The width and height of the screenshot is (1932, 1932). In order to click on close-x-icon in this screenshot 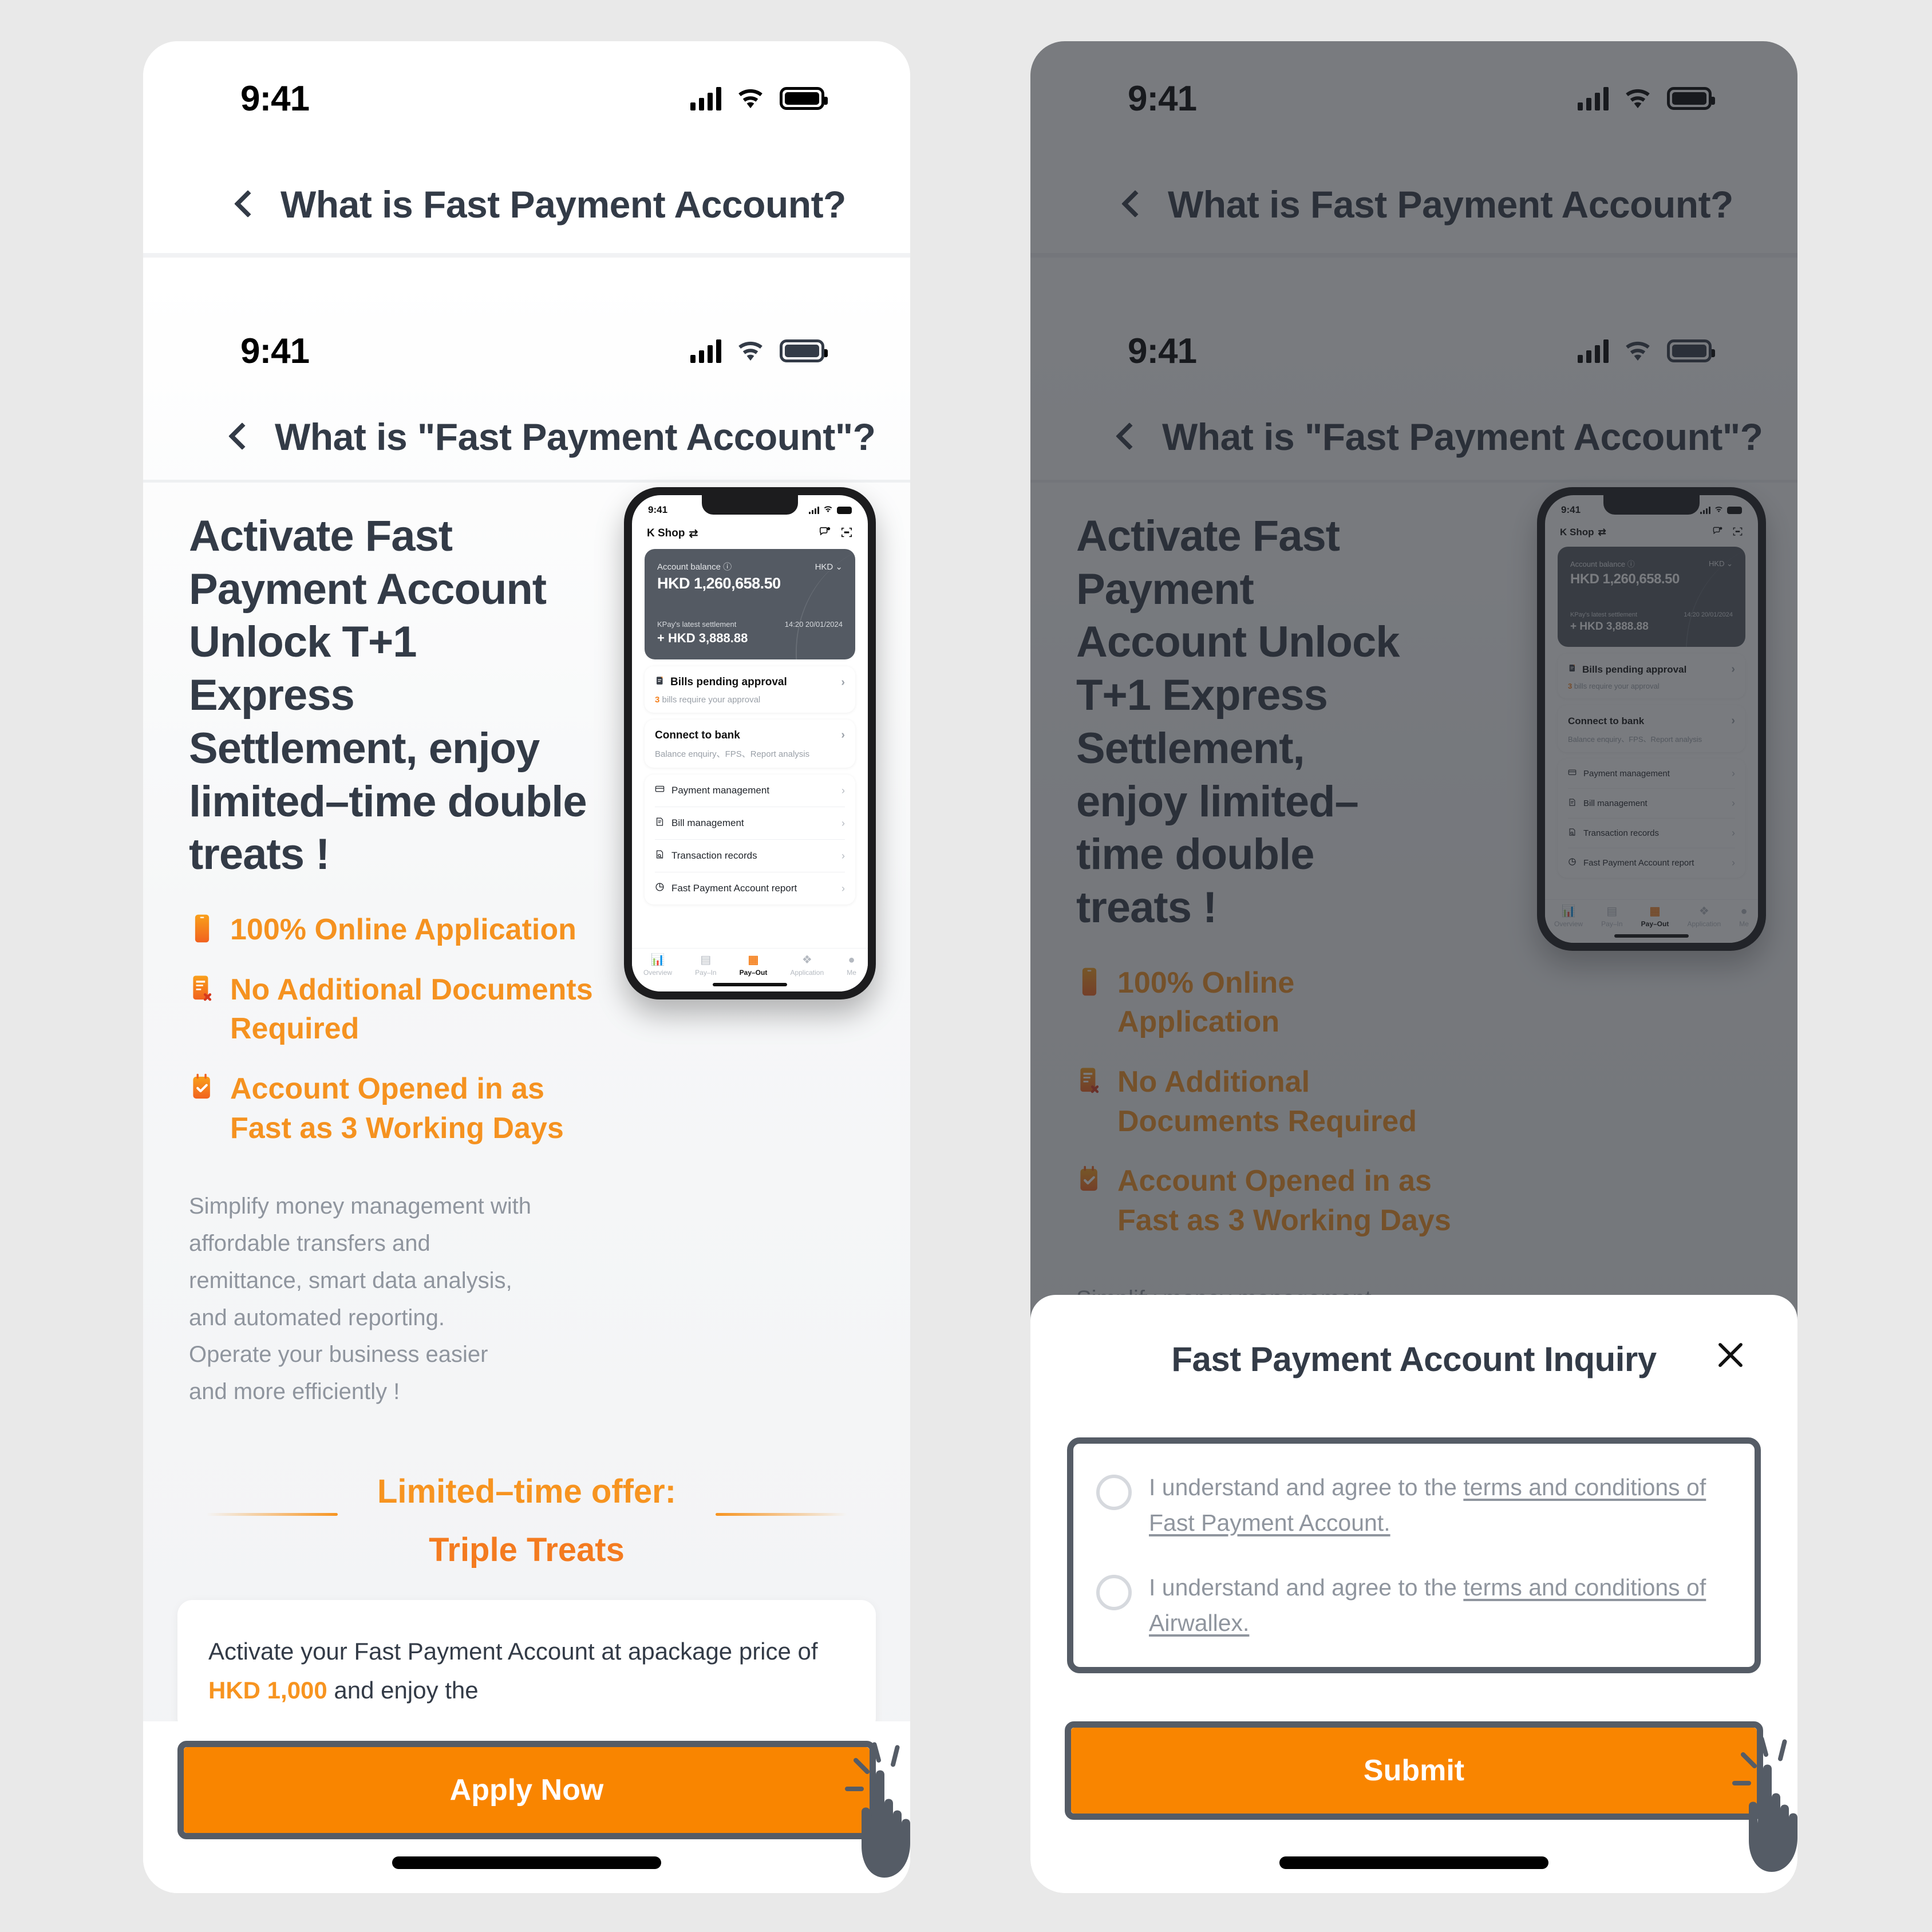, I will do `click(1730, 1355)`.